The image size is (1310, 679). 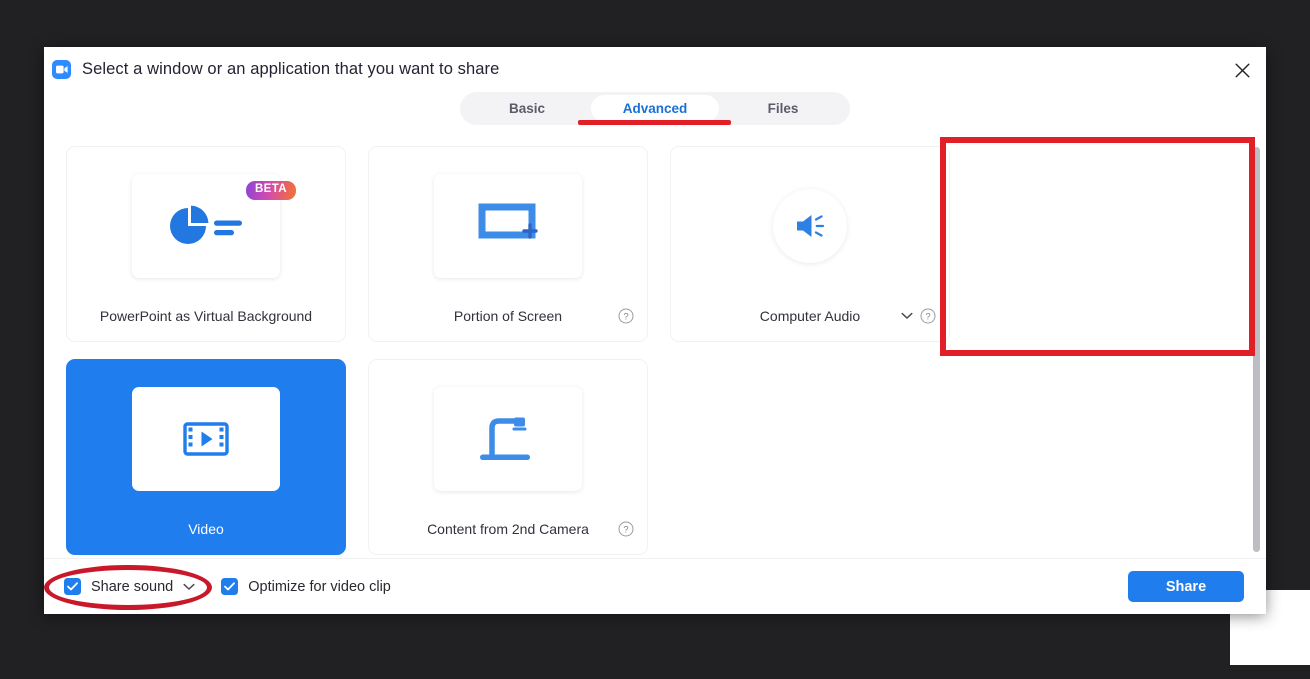 What do you see at coordinates (230, 586) in the screenshot?
I see `optimize-video-checkbox` at bounding box center [230, 586].